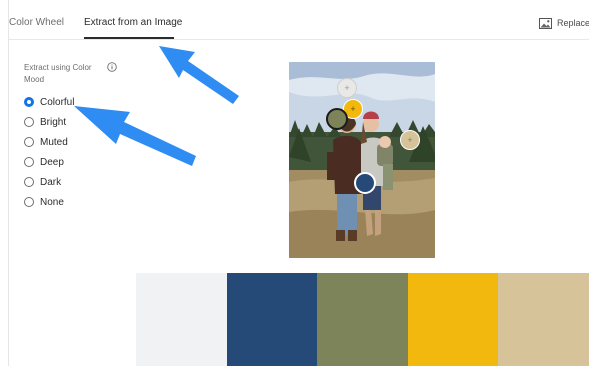  Describe the element at coordinates (133, 22) in the screenshot. I see `tab-extract-from-image: Extract from an Image` at that location.